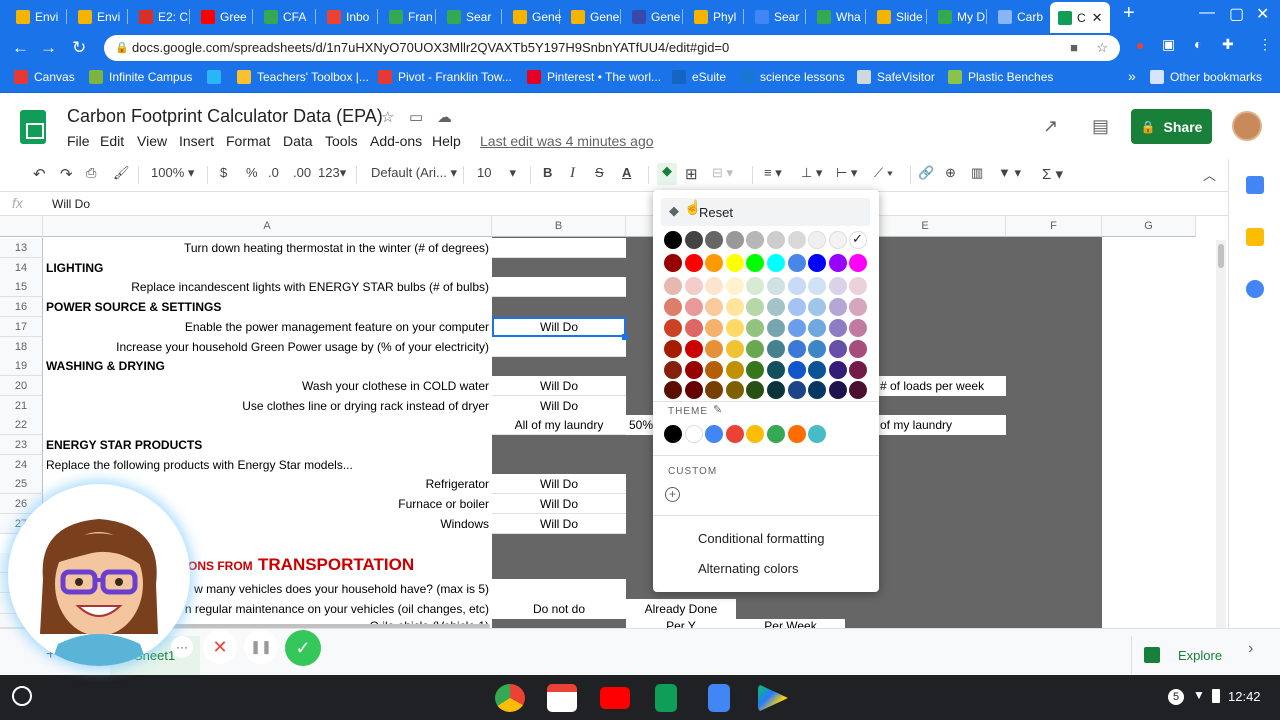 The height and width of the screenshot is (720, 1280). What do you see at coordinates (559, 226) in the screenshot?
I see `column-header: B` at bounding box center [559, 226].